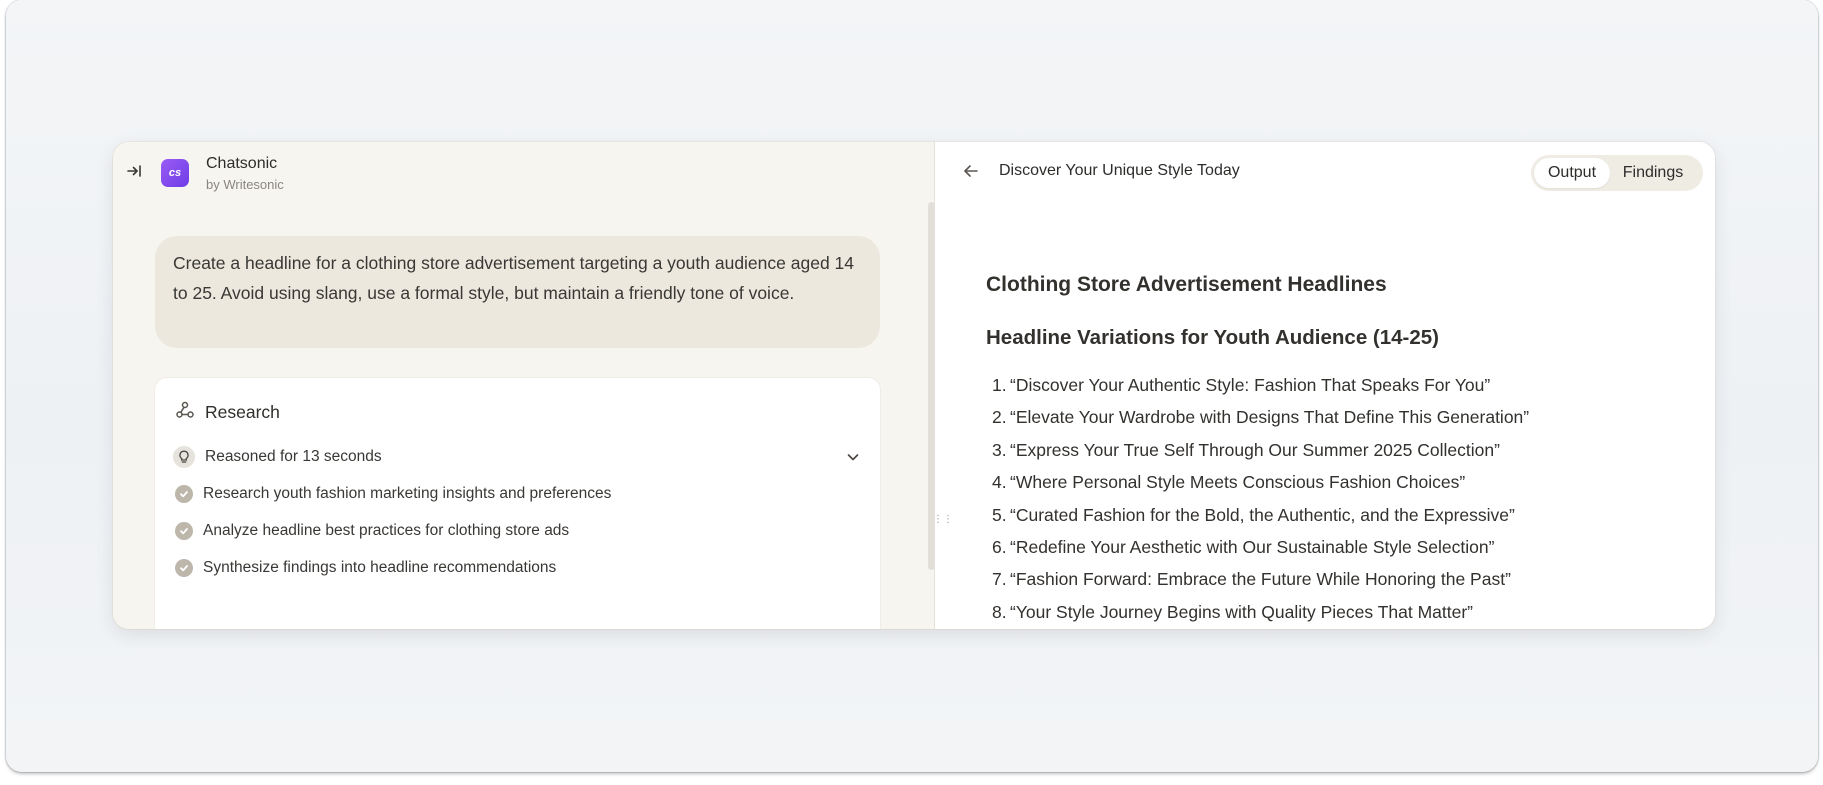 This screenshot has width=1823, height=785. Describe the element at coordinates (134, 171) in the screenshot. I see `collapse-sidebar-icon` at that location.